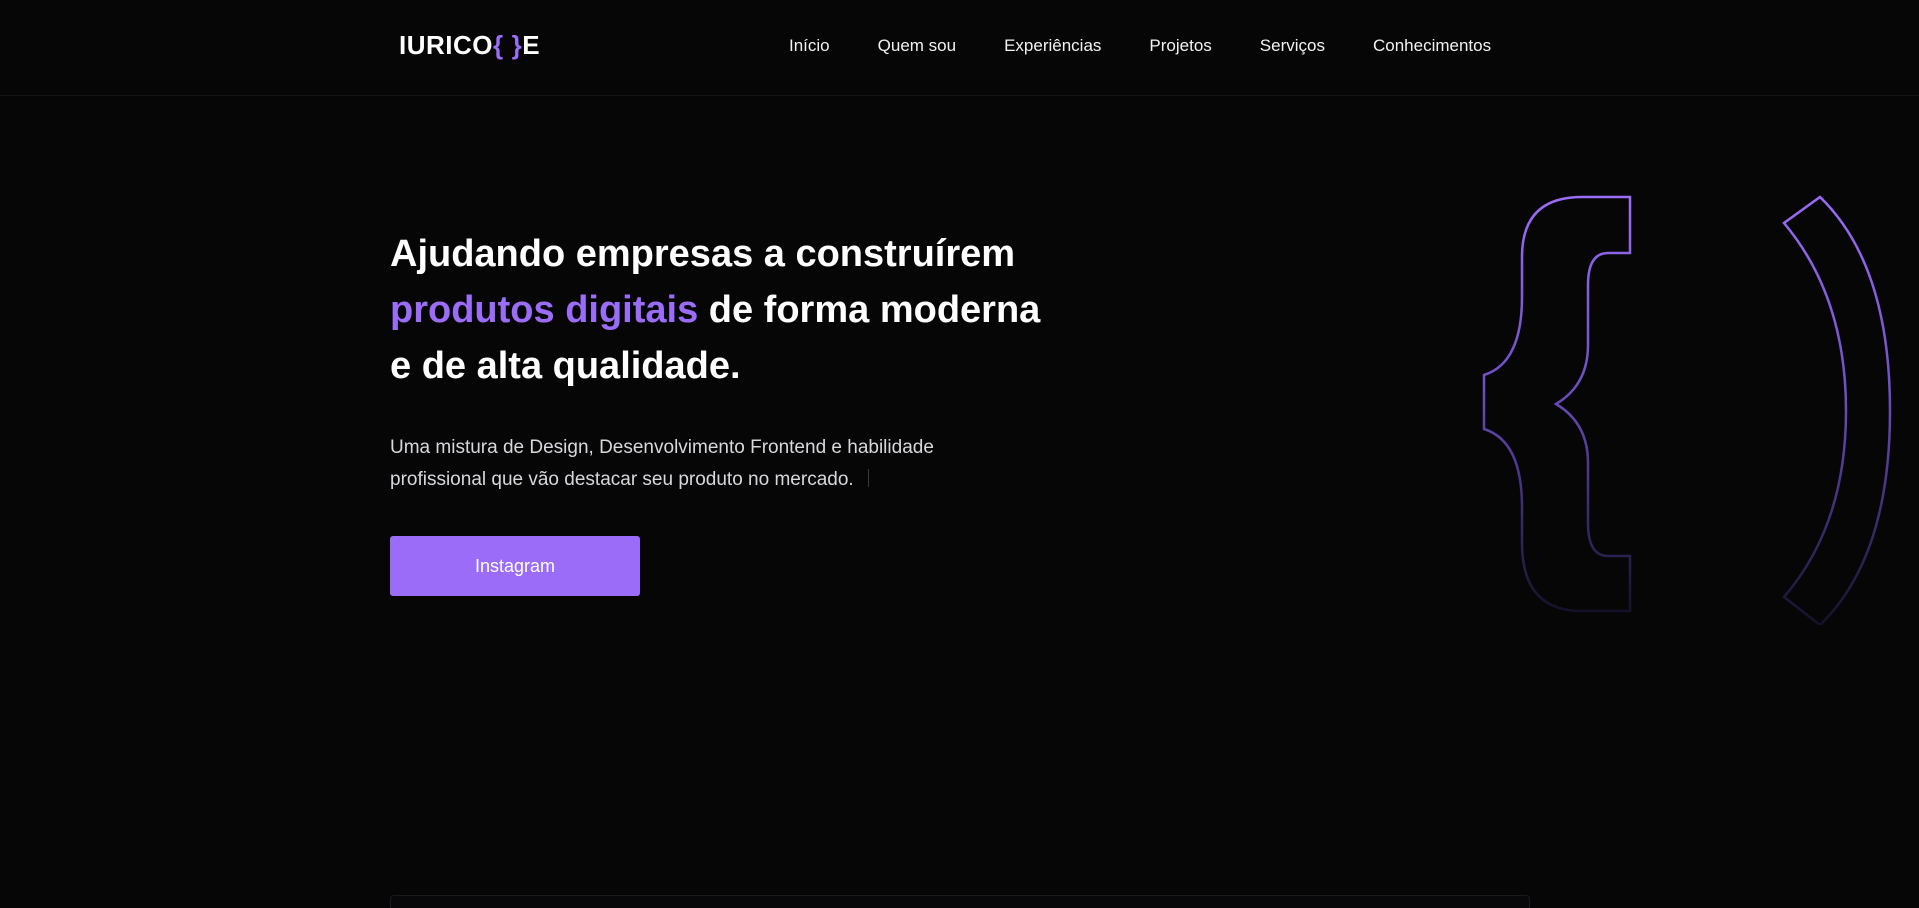 This screenshot has height=908, width=1919. What do you see at coordinates (1292, 46) in the screenshot?
I see `nav-item-servicos: Serviços` at bounding box center [1292, 46].